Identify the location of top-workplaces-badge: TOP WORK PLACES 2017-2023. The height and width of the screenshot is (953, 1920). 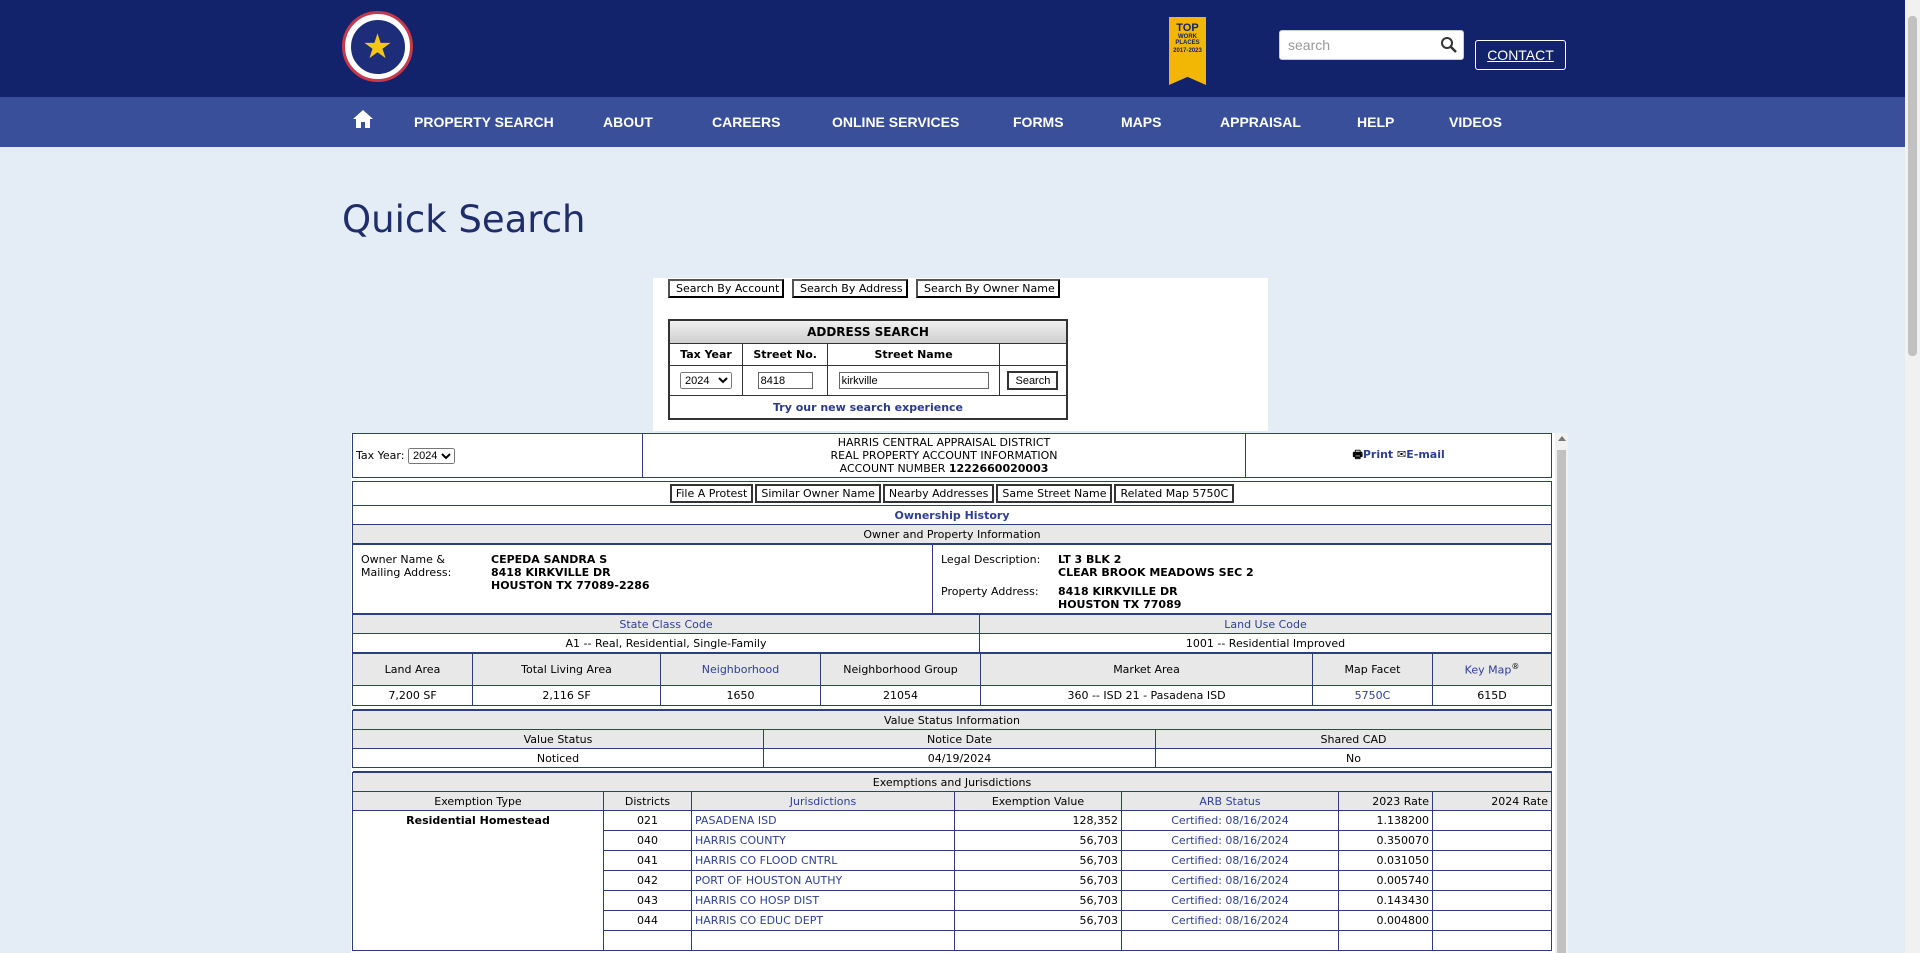
(1187, 51).